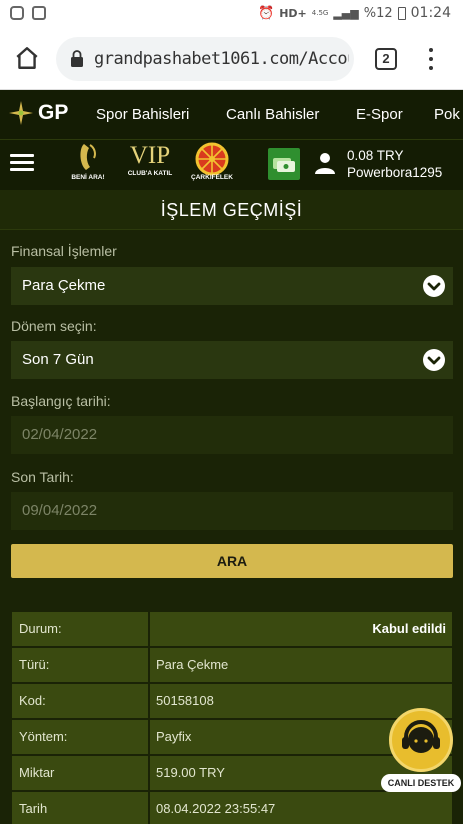 This screenshot has height=824, width=463. Describe the element at coordinates (421, 736) in the screenshot. I see `headset-icon` at that location.